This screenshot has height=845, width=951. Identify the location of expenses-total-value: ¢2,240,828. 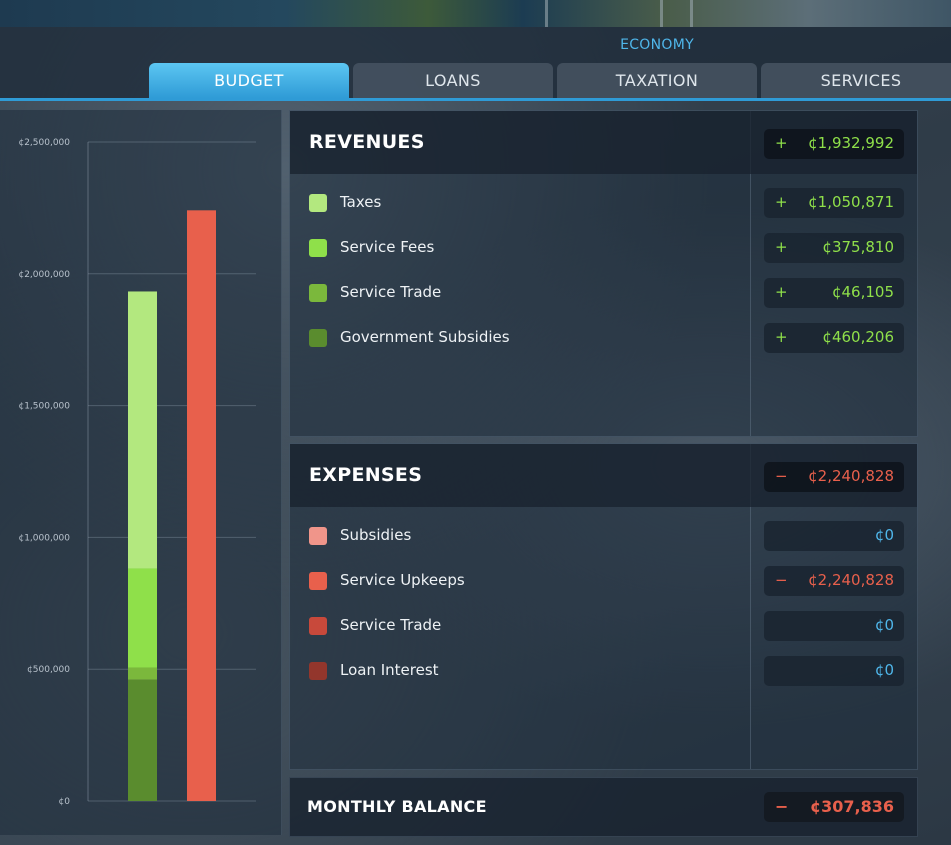
(851, 476).